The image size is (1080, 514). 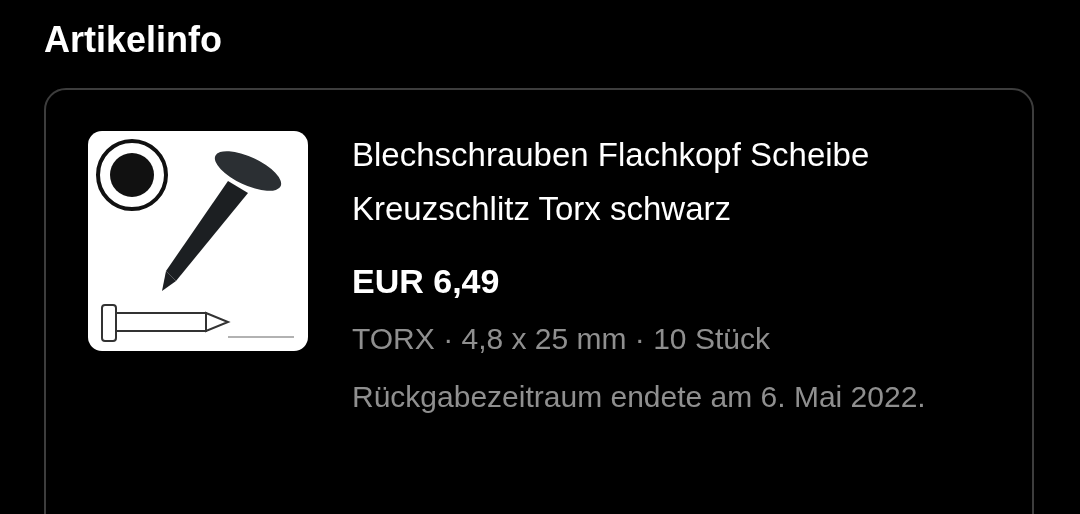 What do you see at coordinates (133, 40) in the screenshot?
I see `section-title: Artikelinfo` at bounding box center [133, 40].